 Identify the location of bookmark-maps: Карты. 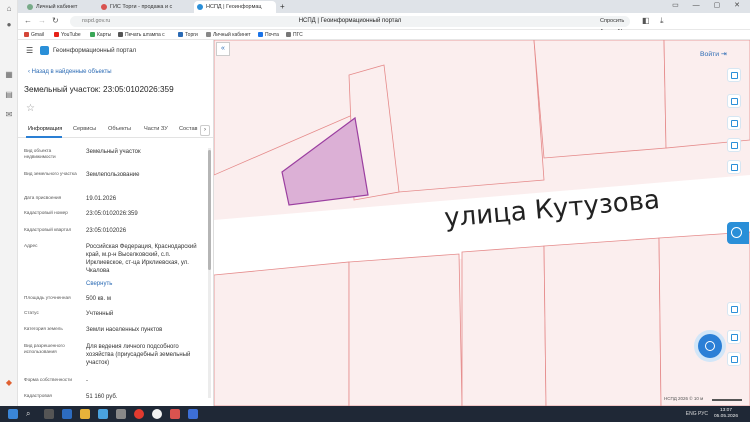
(100, 35).